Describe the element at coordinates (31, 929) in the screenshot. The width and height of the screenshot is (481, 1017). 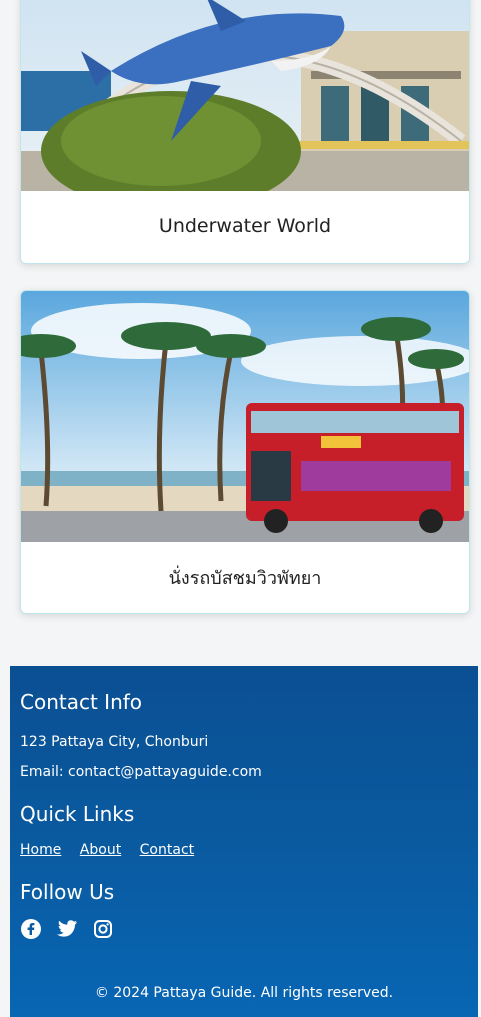
I see `facebook-icon` at that location.